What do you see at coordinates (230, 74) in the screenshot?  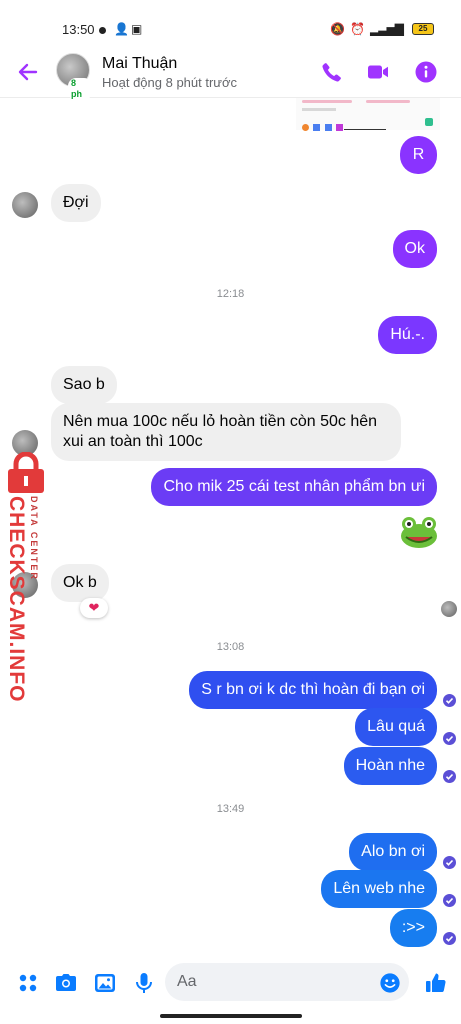 I see `conversation-header: 8 ph Mai Thuận Hoạt động 8 phút trước` at bounding box center [230, 74].